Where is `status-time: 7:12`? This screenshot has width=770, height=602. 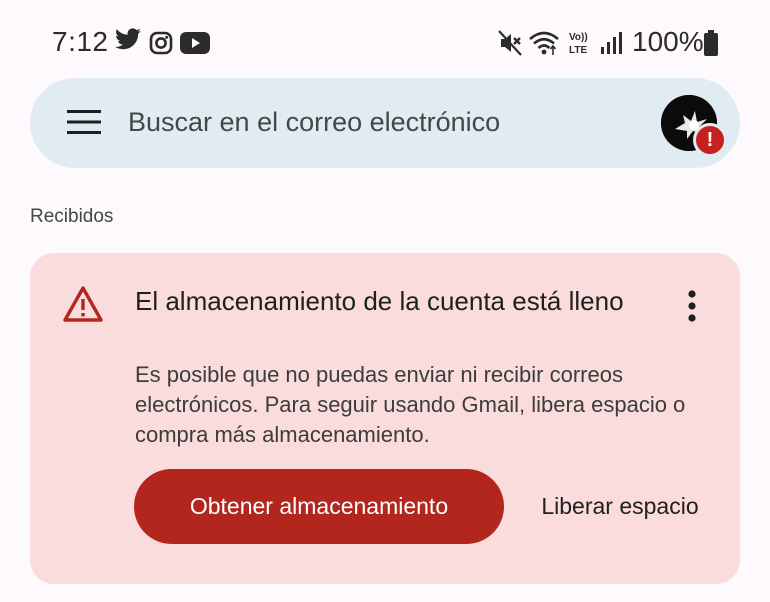 status-time: 7:12 is located at coordinates (80, 41).